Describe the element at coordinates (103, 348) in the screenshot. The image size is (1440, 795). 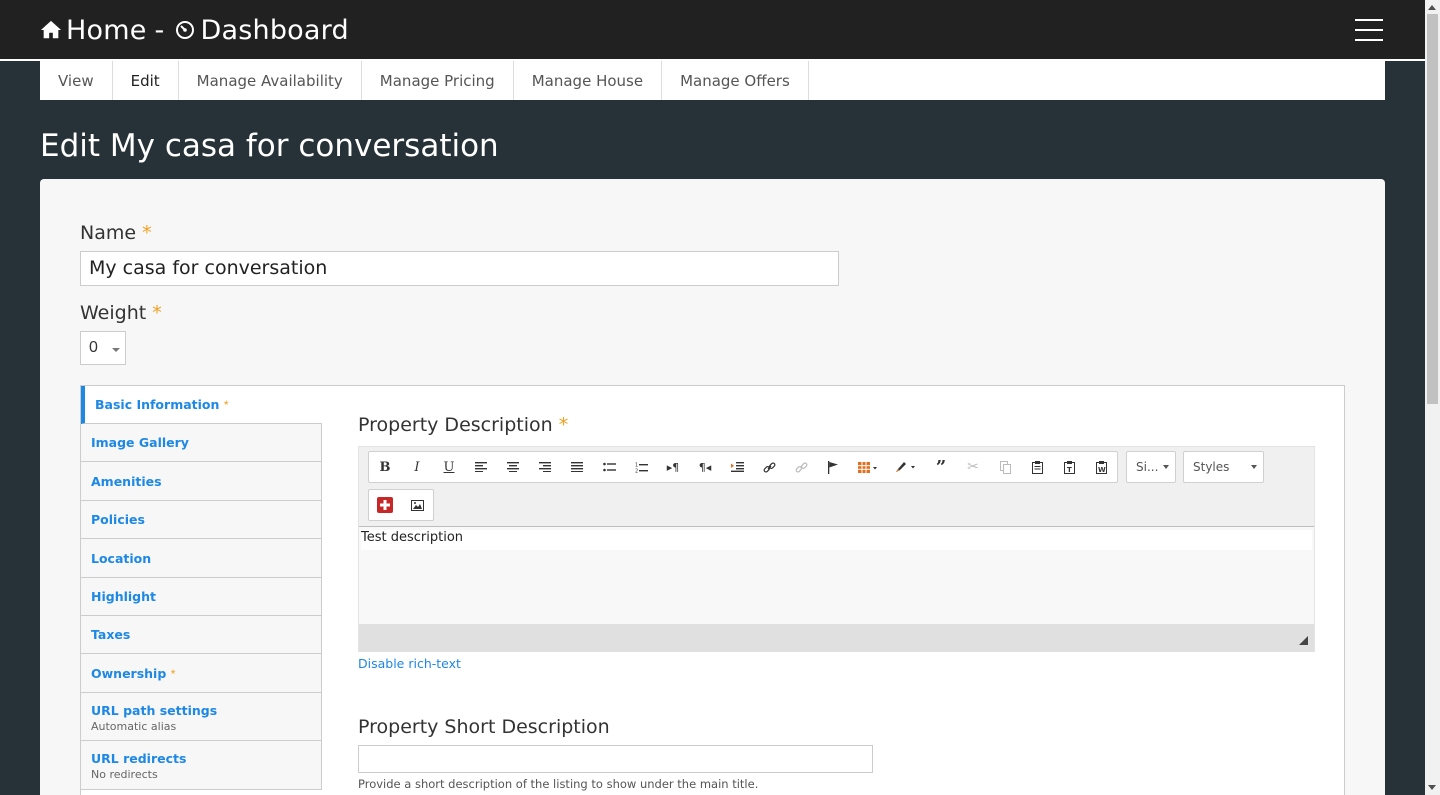
I see `weight-select: 0` at that location.